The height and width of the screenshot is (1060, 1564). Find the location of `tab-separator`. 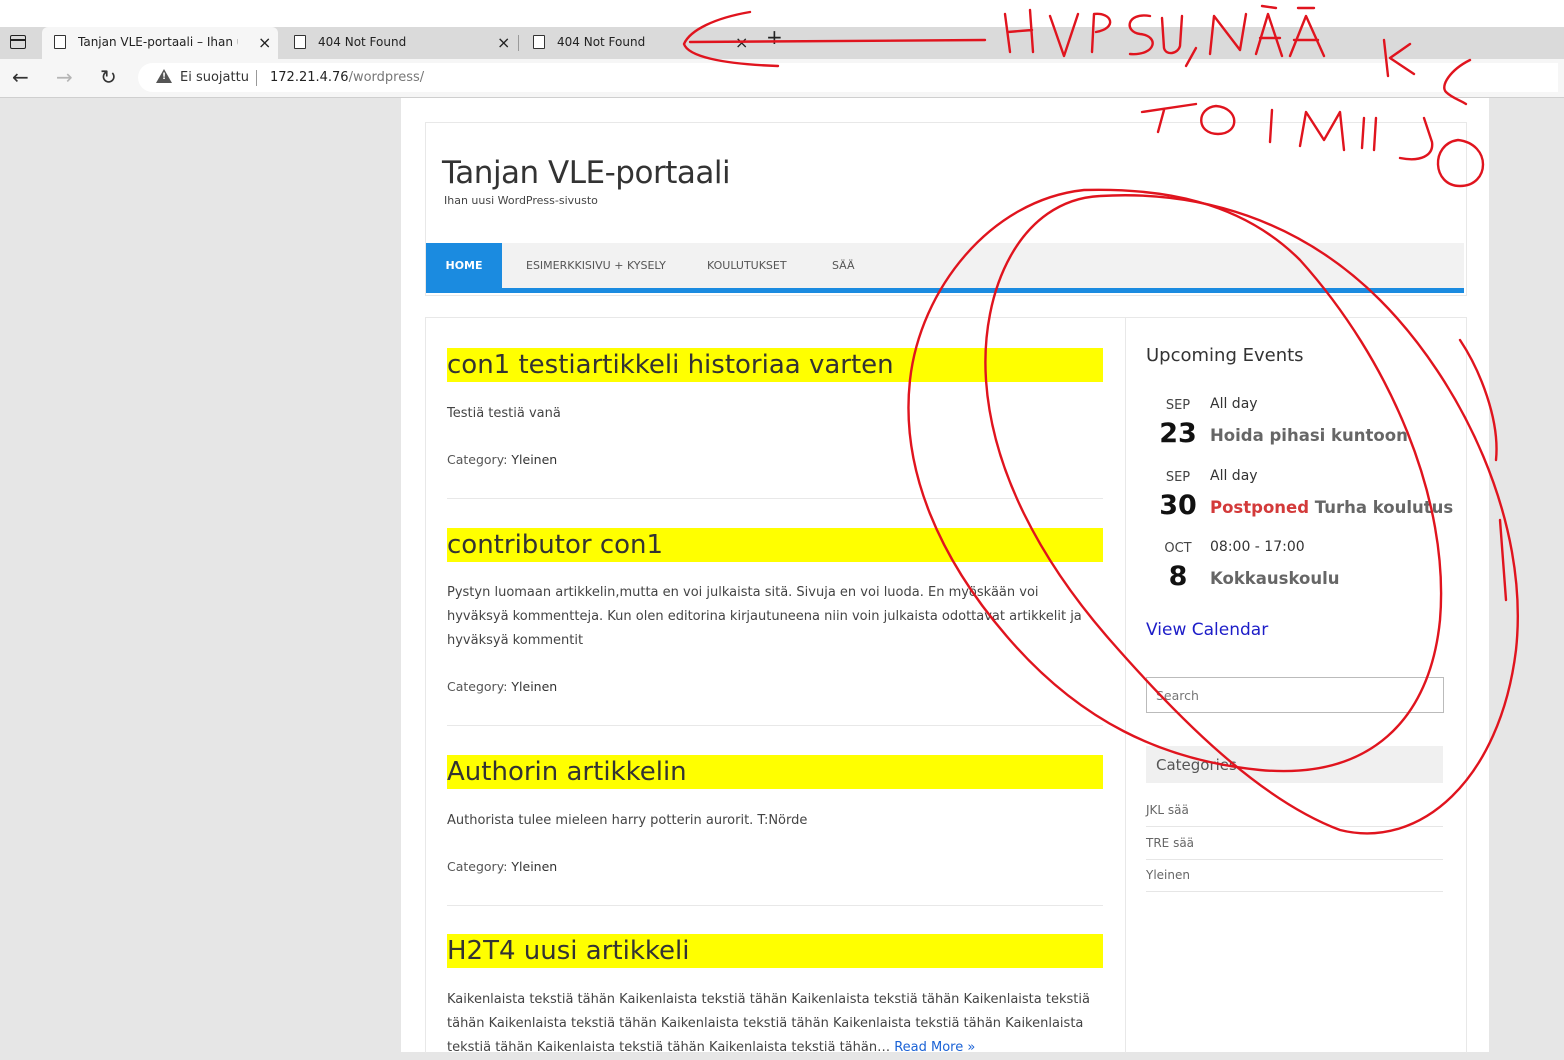

tab-separator is located at coordinates (518, 43).